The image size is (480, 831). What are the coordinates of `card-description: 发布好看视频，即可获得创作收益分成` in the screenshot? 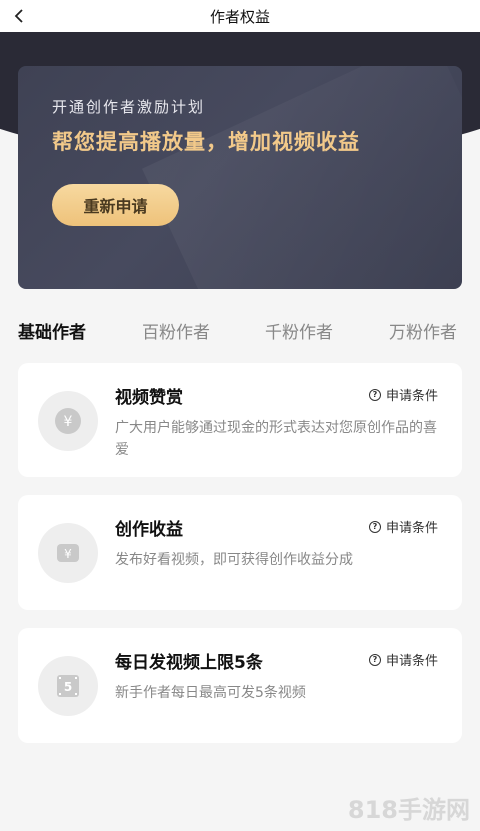 It's located at (234, 560).